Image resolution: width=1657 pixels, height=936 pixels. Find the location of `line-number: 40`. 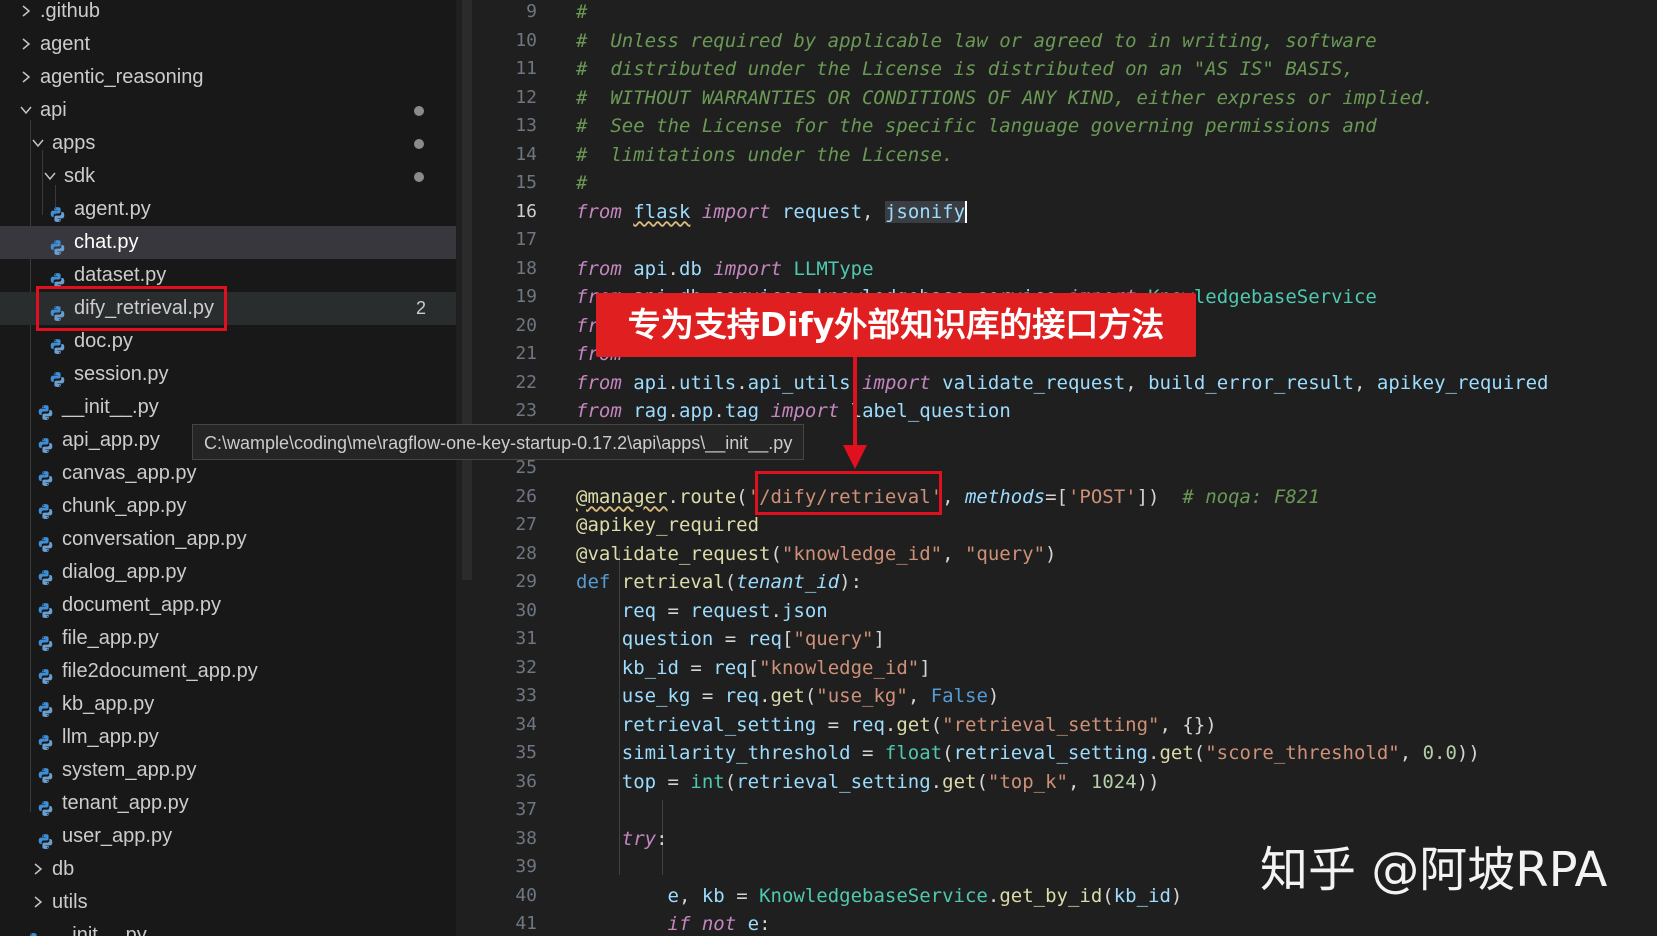

line-number: 40 is located at coordinates (526, 895).